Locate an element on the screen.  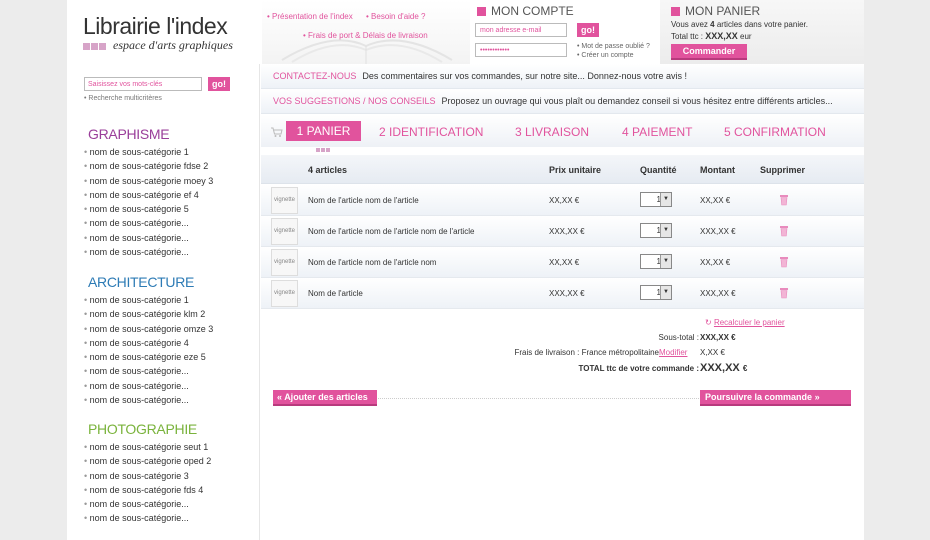
step-indicator-dots is located at coordinates (323, 149).